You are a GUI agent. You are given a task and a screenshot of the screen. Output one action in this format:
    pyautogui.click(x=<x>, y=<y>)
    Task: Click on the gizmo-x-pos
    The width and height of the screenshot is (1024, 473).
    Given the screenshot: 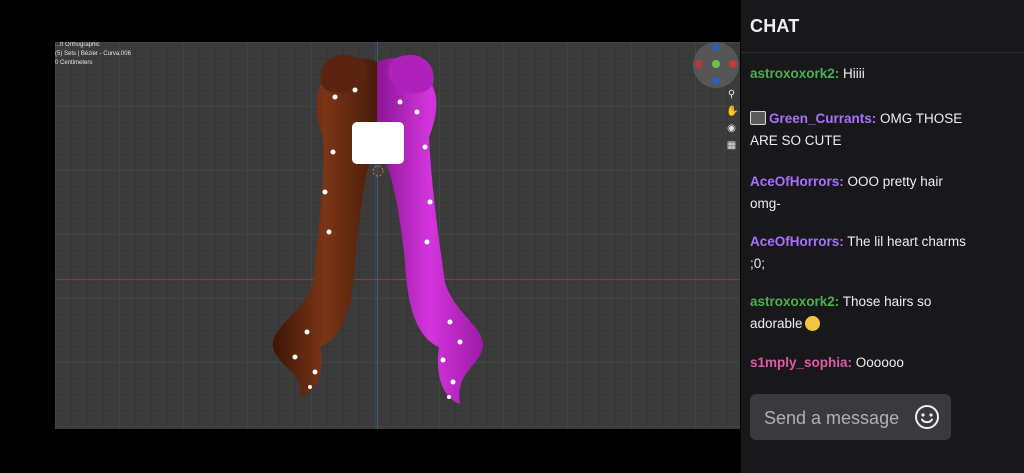 What is the action you would take?
    pyautogui.click(x=733, y=64)
    